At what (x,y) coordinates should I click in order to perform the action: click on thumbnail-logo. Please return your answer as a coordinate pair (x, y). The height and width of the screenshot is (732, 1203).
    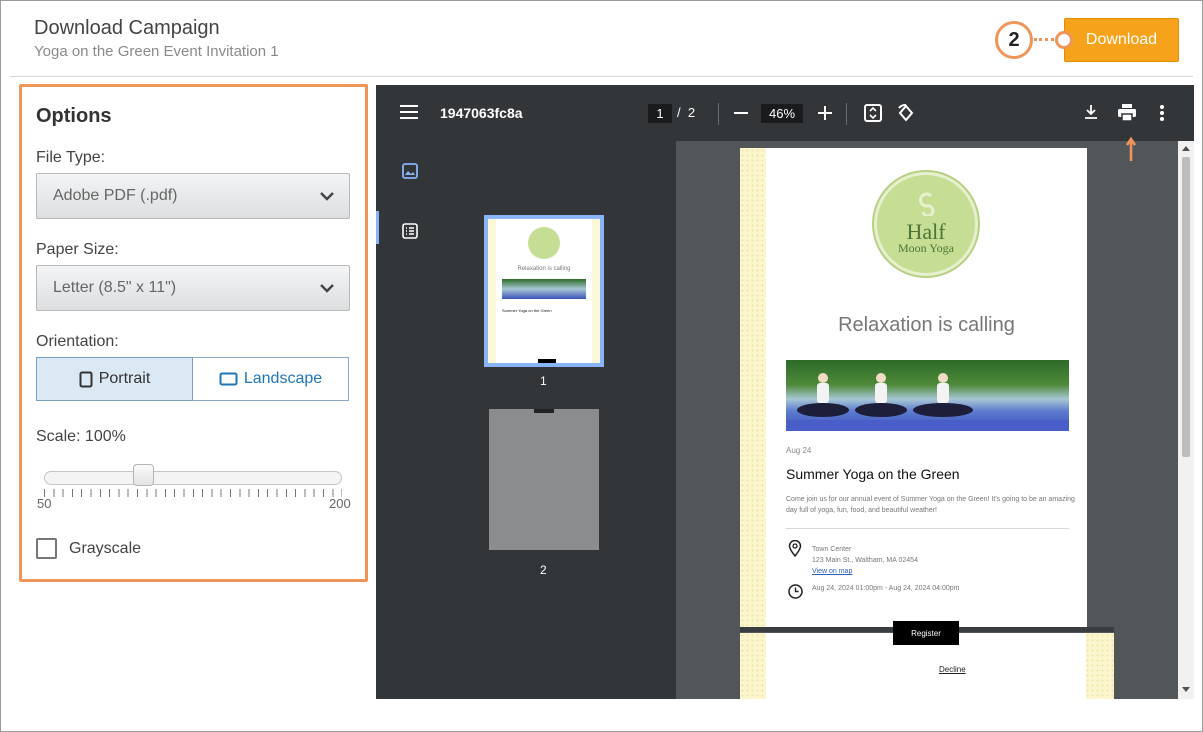
    Looking at the image, I should click on (544, 243).